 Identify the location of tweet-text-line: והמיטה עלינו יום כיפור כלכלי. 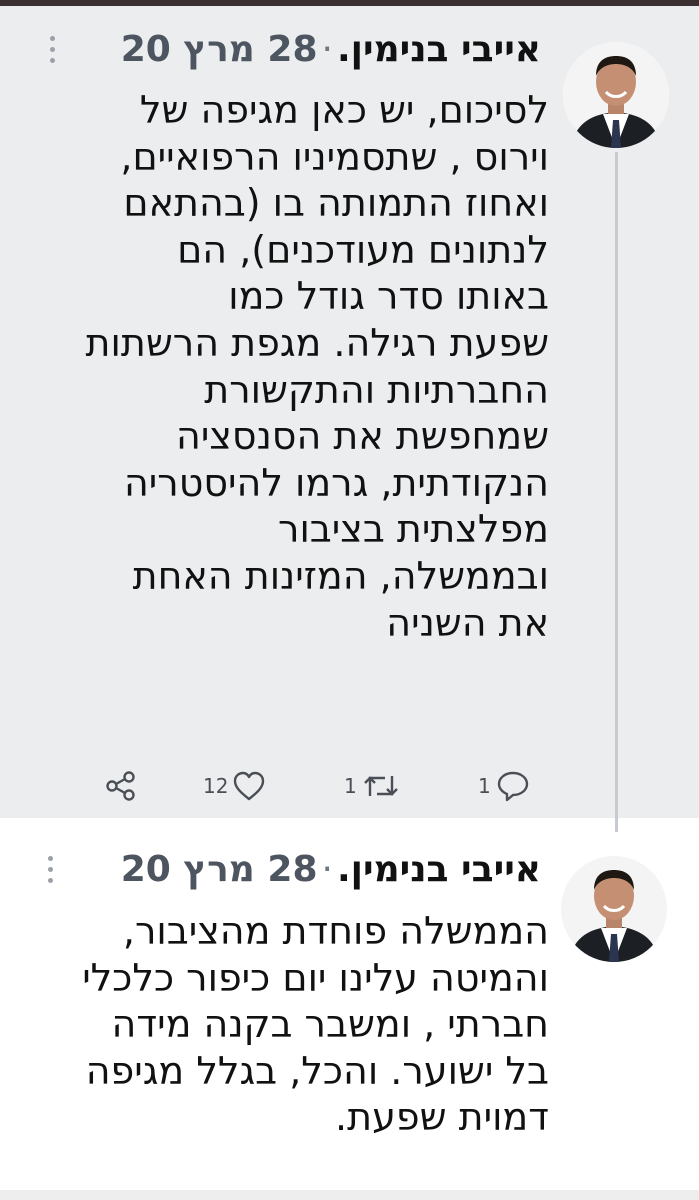
(315, 977).